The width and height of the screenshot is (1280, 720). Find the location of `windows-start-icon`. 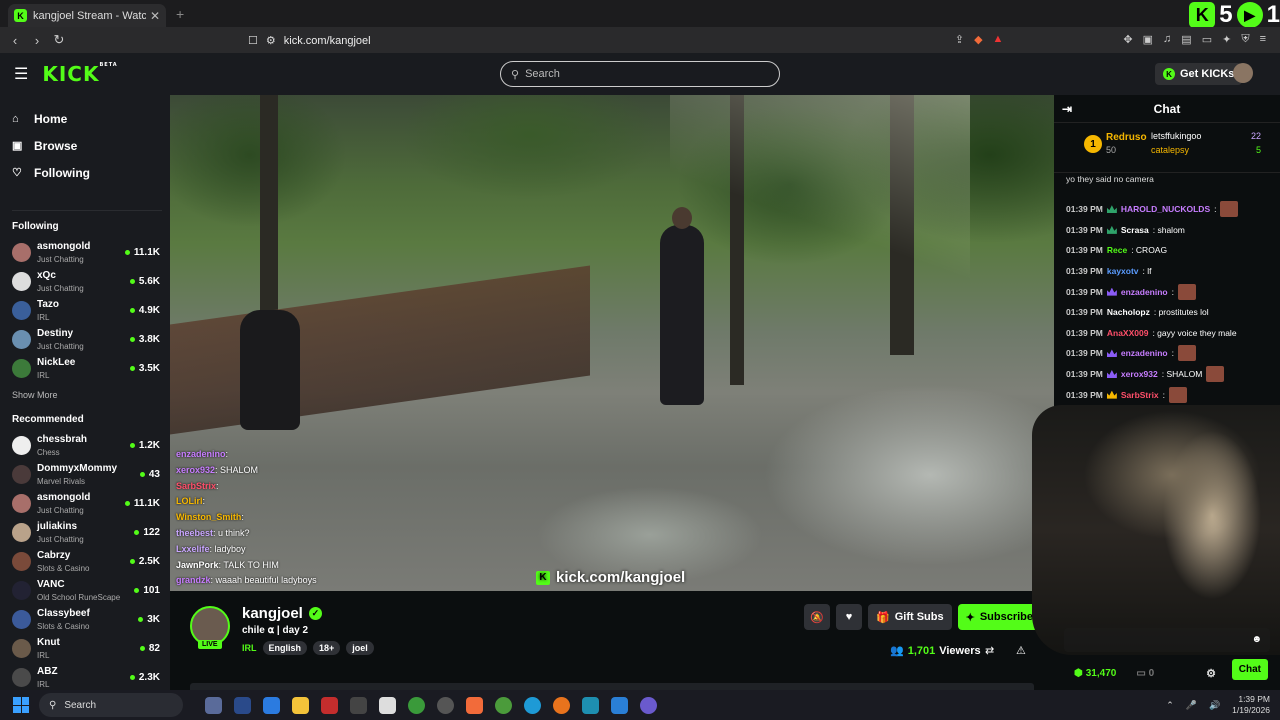

windows-start-icon is located at coordinates (21, 705).